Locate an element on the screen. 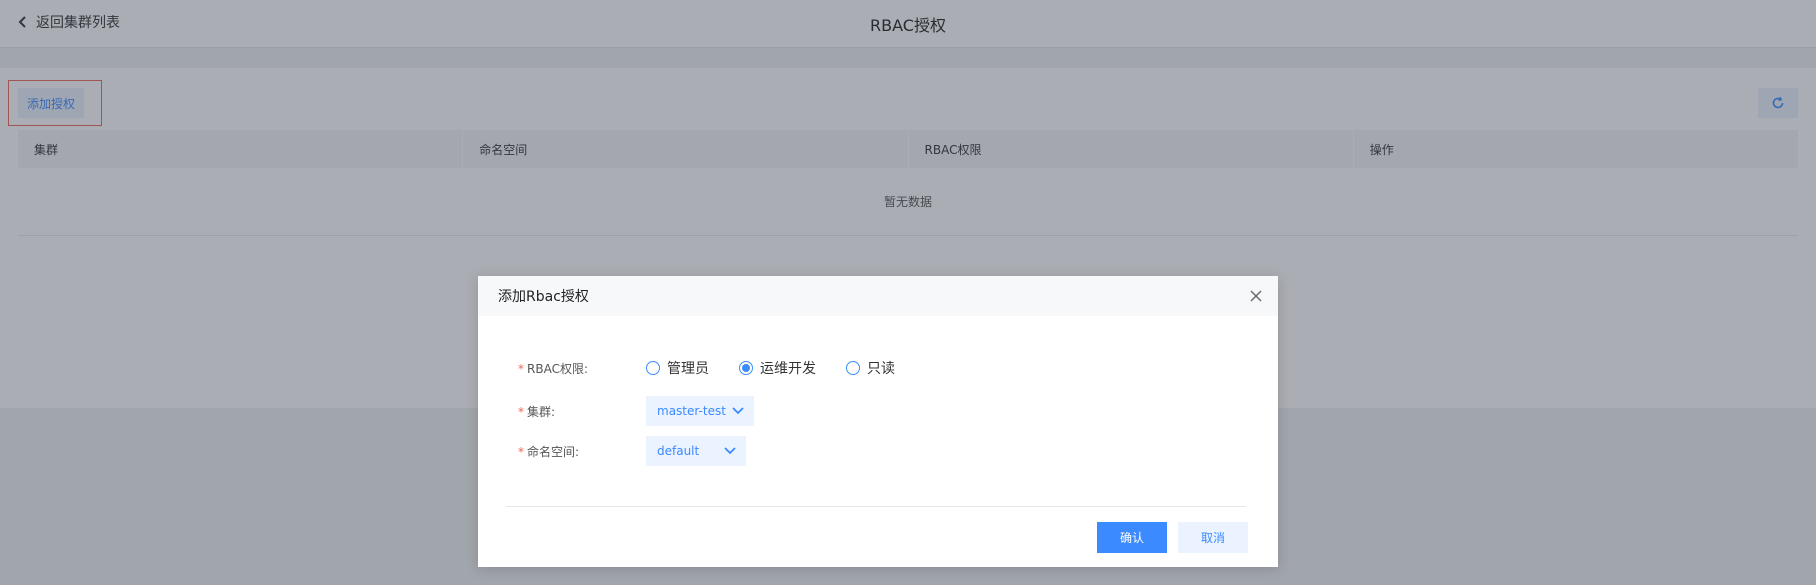 The width and height of the screenshot is (1816, 585). namespace-row: * 命名空间: default is located at coordinates (632, 451).